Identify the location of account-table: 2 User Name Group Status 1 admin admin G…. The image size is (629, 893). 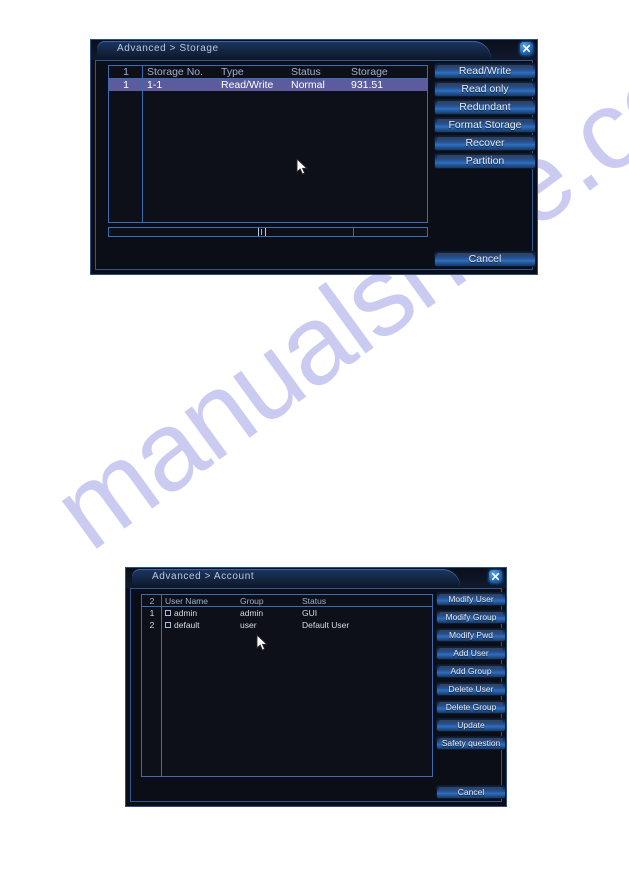
(287, 685).